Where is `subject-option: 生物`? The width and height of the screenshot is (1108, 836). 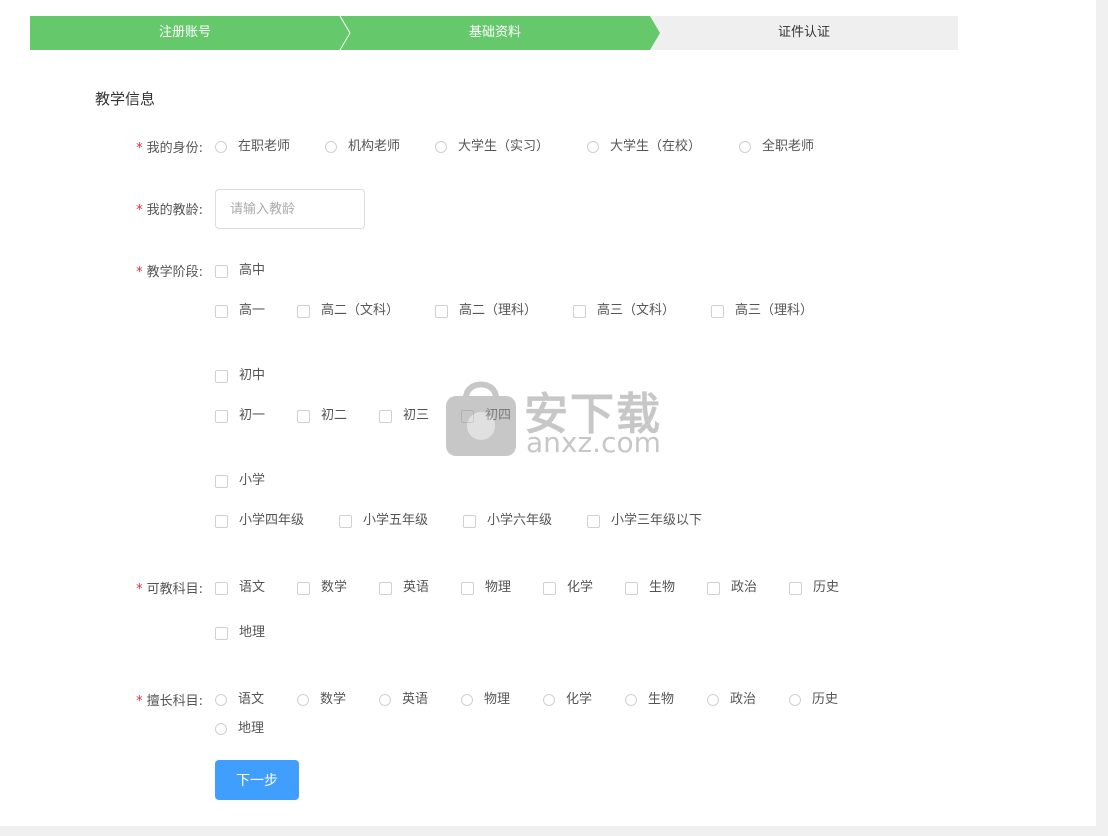 subject-option: 生物 is located at coordinates (650, 588).